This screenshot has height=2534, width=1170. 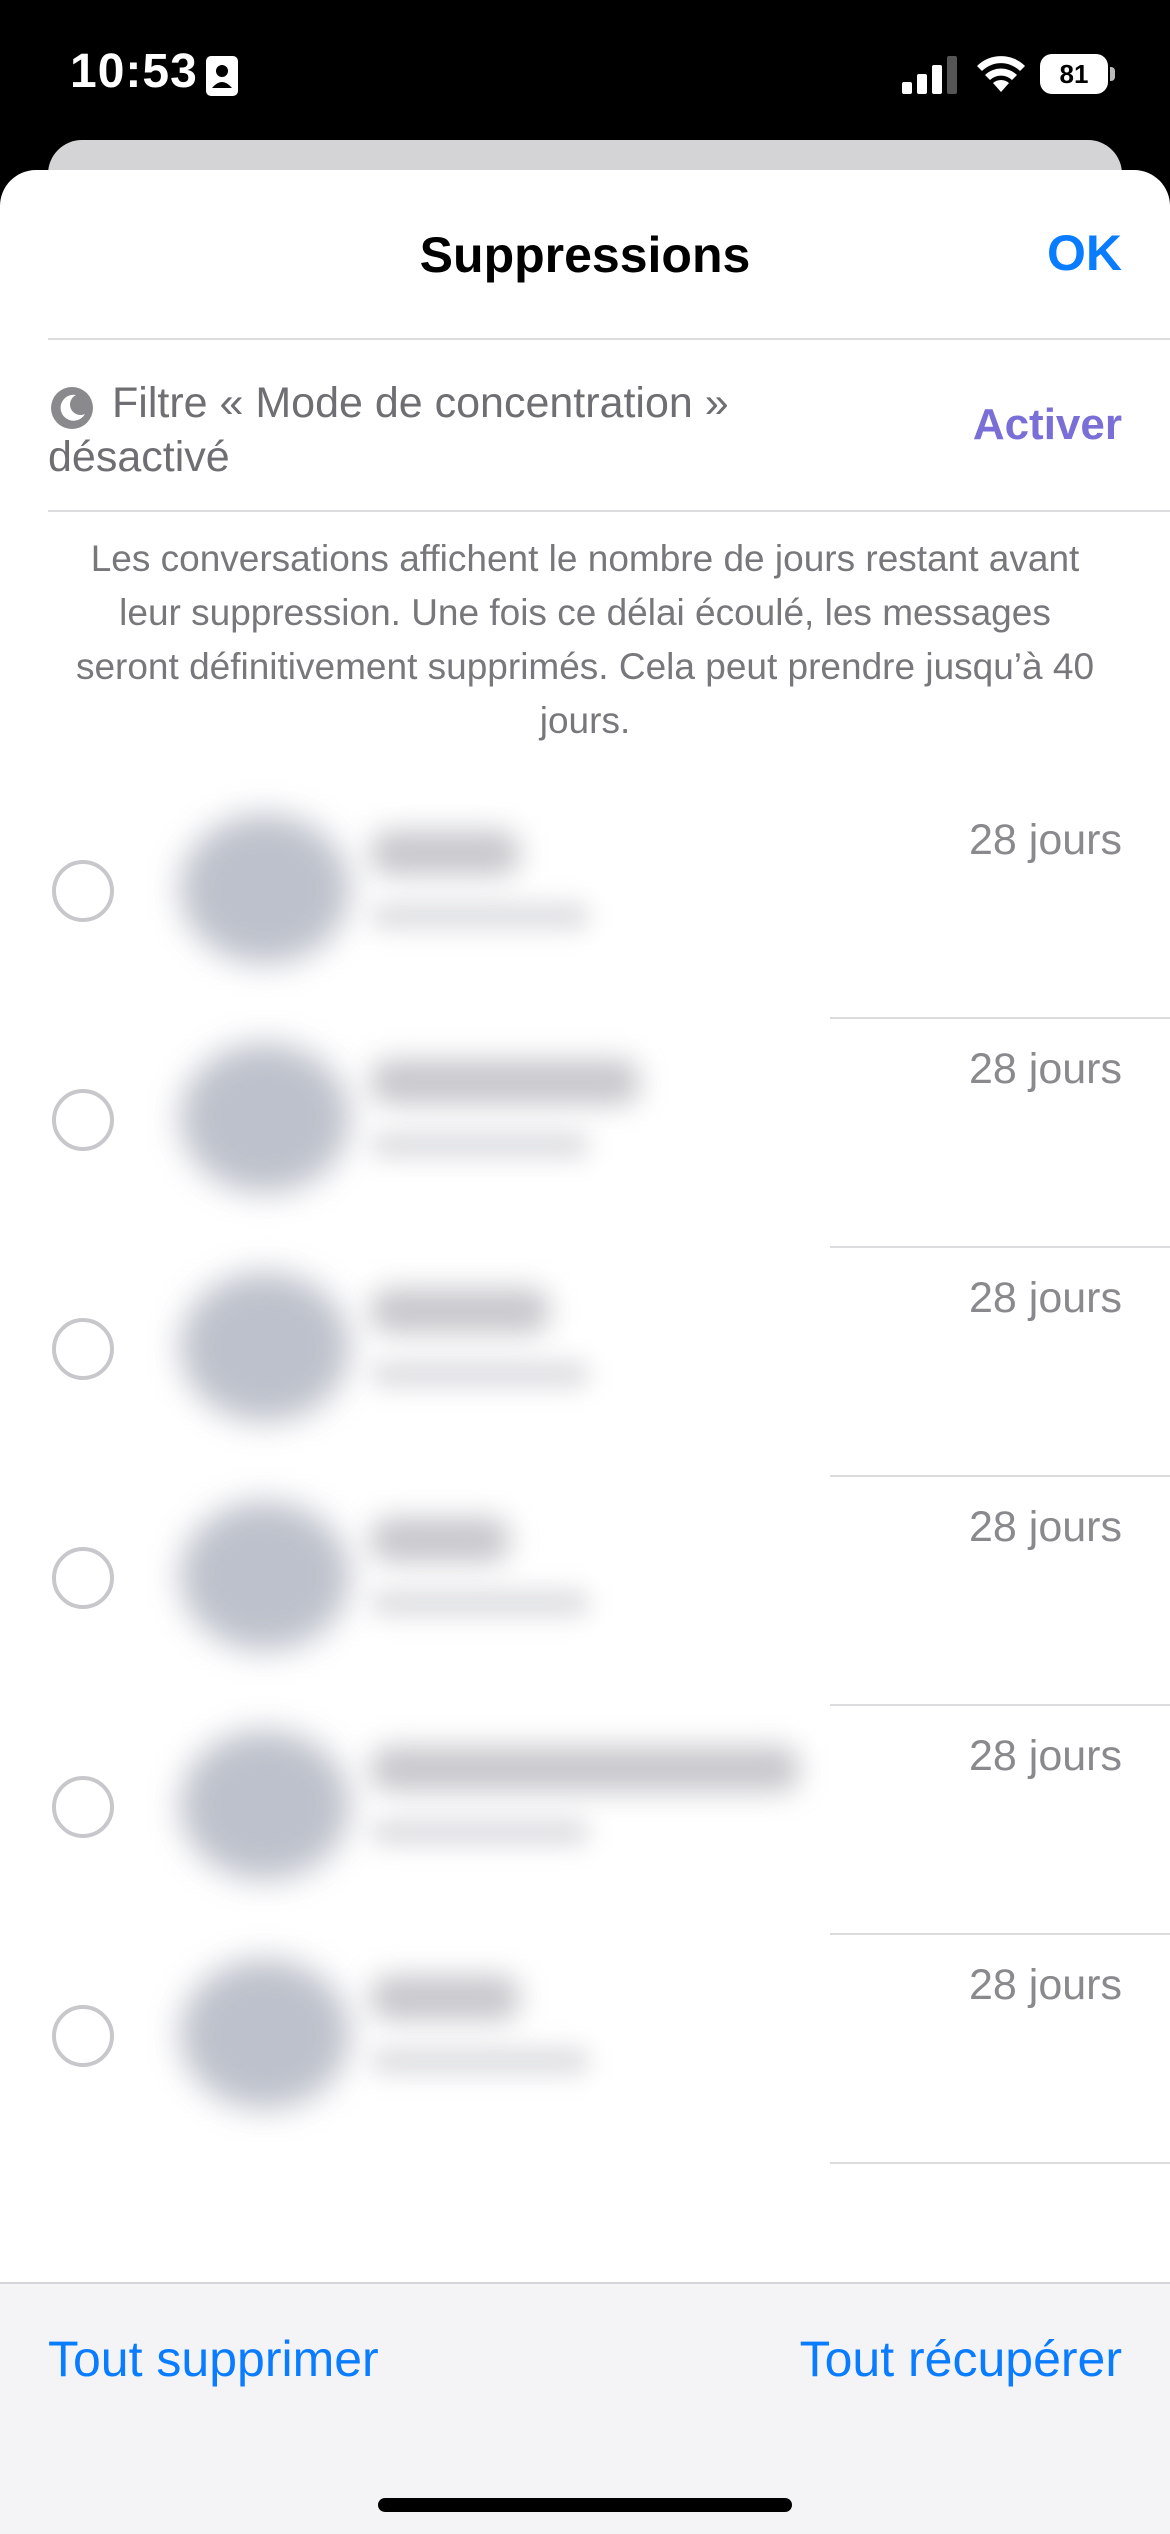 What do you see at coordinates (1000, 2163) in the screenshot?
I see `row-divider` at bounding box center [1000, 2163].